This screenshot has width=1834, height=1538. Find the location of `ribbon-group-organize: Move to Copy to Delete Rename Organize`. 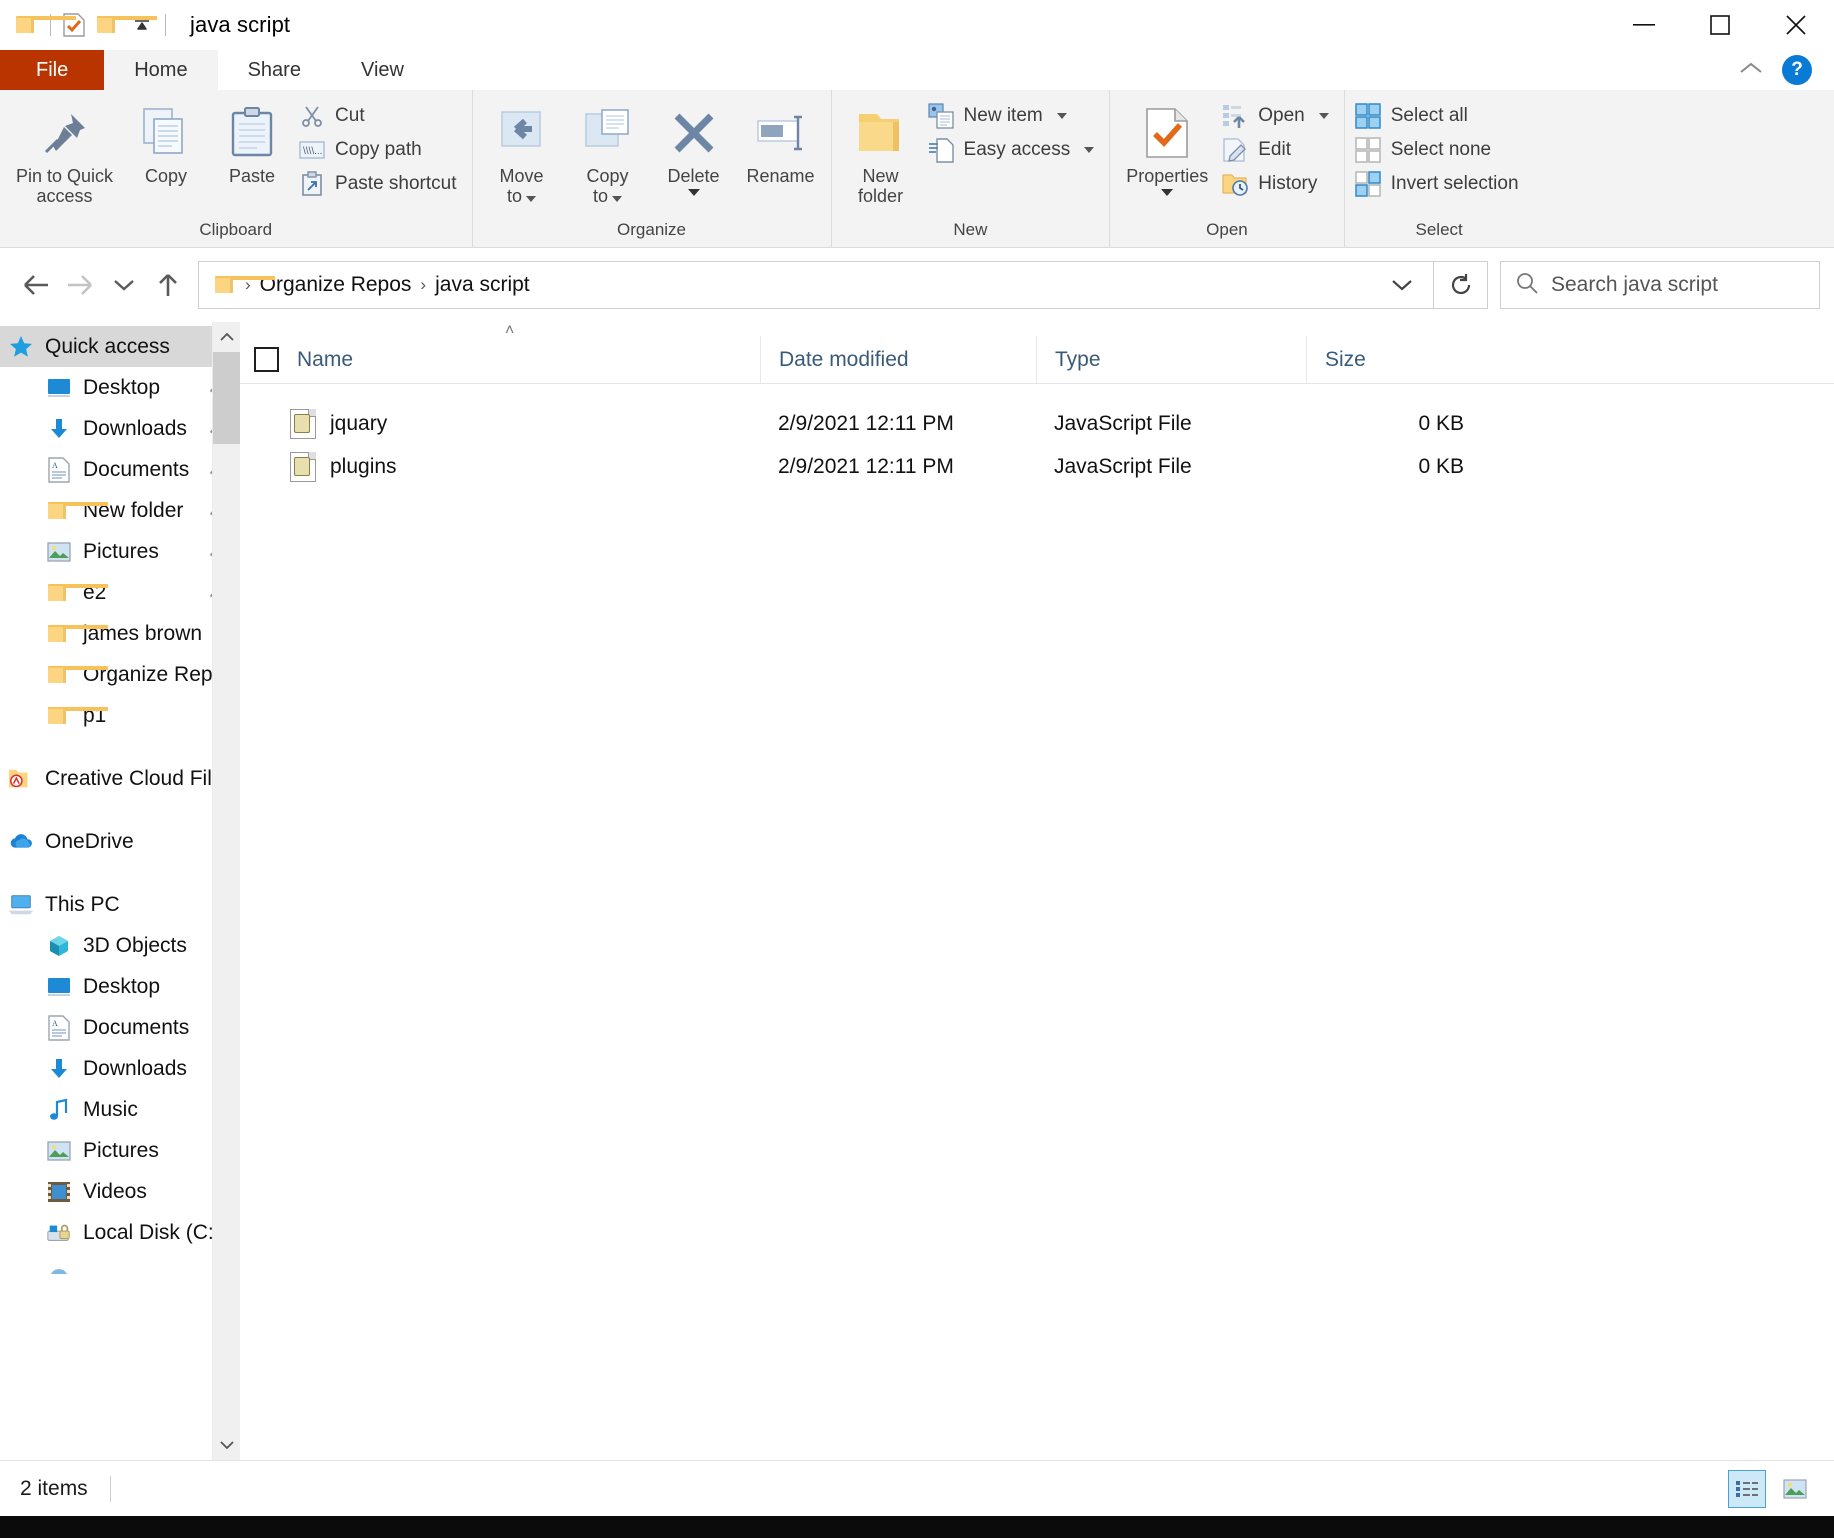

ribbon-group-organize: Move to Copy to Delete Rename Organize is located at coordinates (651, 168).